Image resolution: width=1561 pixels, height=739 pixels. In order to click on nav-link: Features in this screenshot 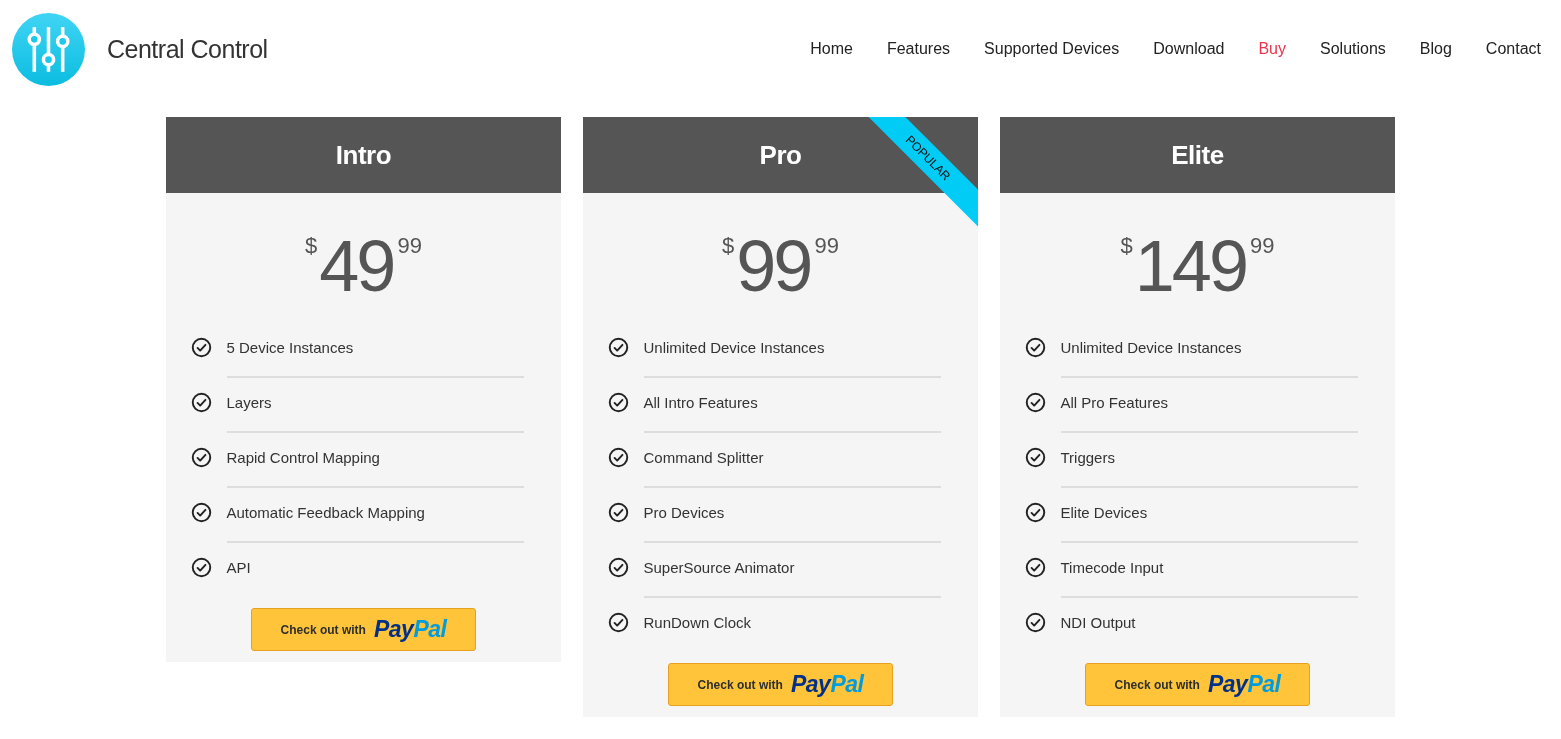, I will do `click(918, 49)`.